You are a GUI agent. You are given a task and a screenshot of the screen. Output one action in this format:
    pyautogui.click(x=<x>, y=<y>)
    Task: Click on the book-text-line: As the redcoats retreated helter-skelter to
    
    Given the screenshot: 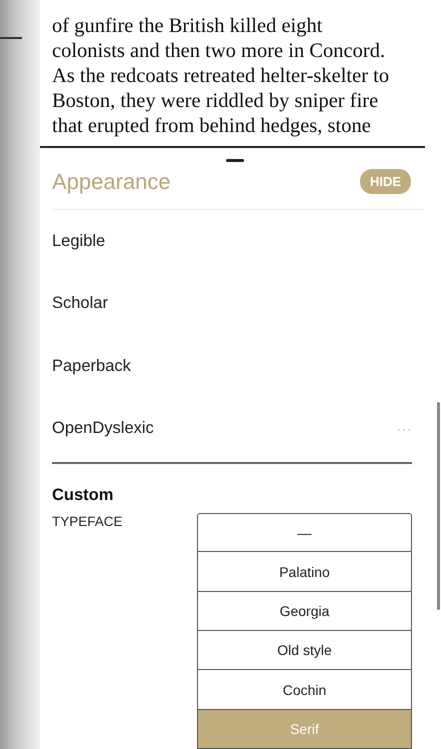 What is the action you would take?
    pyautogui.click(x=221, y=76)
    